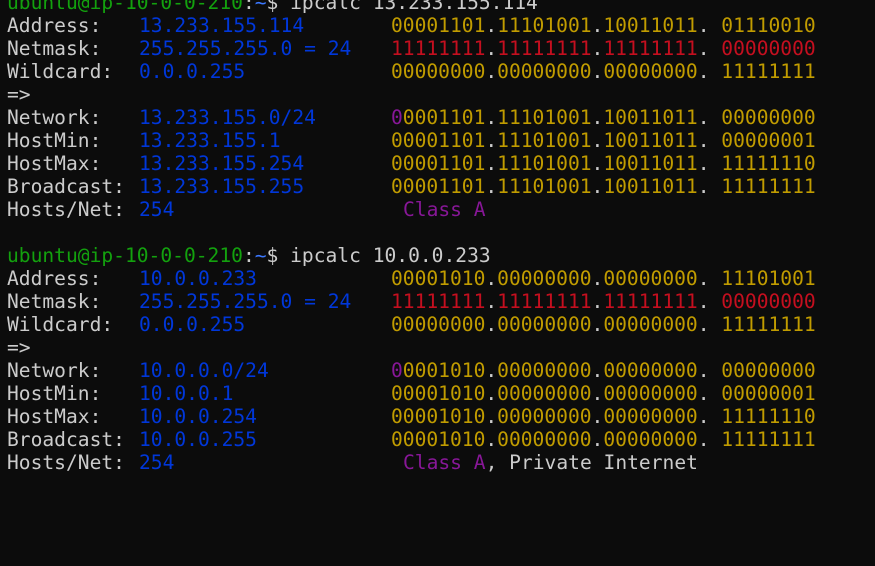 The image size is (875, 566). I want to click on row-value: 10.0.0.1, so click(186, 393).